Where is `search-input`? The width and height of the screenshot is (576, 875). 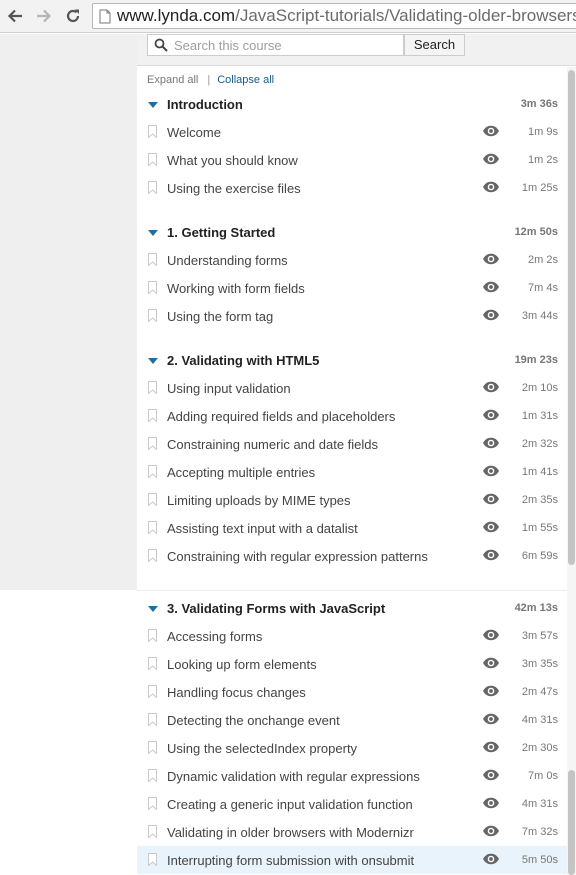
search-input is located at coordinates (287, 45).